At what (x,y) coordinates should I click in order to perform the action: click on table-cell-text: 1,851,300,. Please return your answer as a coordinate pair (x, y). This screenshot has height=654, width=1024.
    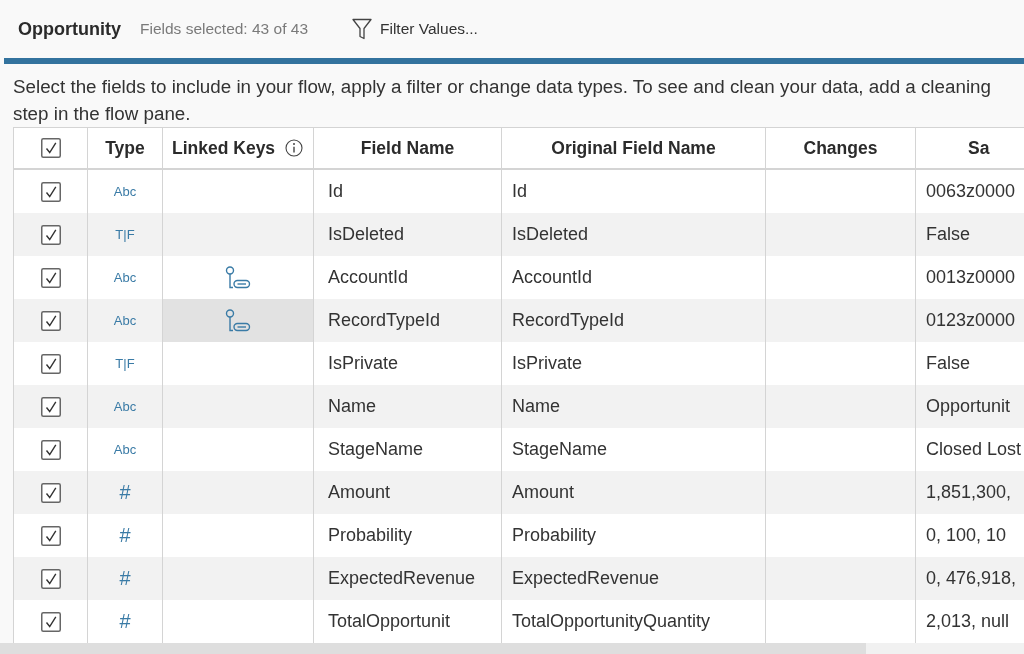
    Looking at the image, I should click on (969, 492).